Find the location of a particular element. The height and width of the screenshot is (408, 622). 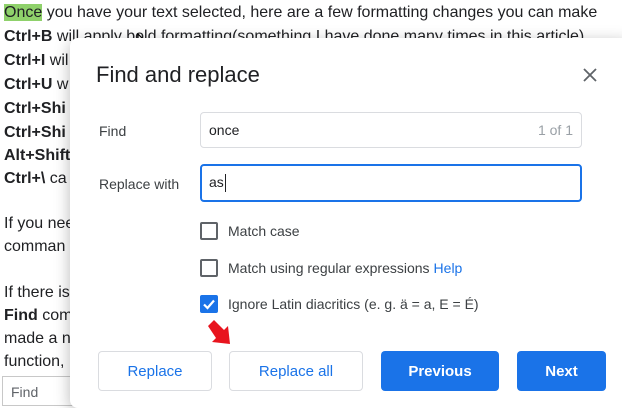

dialog-title: Find and replace is located at coordinates (178, 74).